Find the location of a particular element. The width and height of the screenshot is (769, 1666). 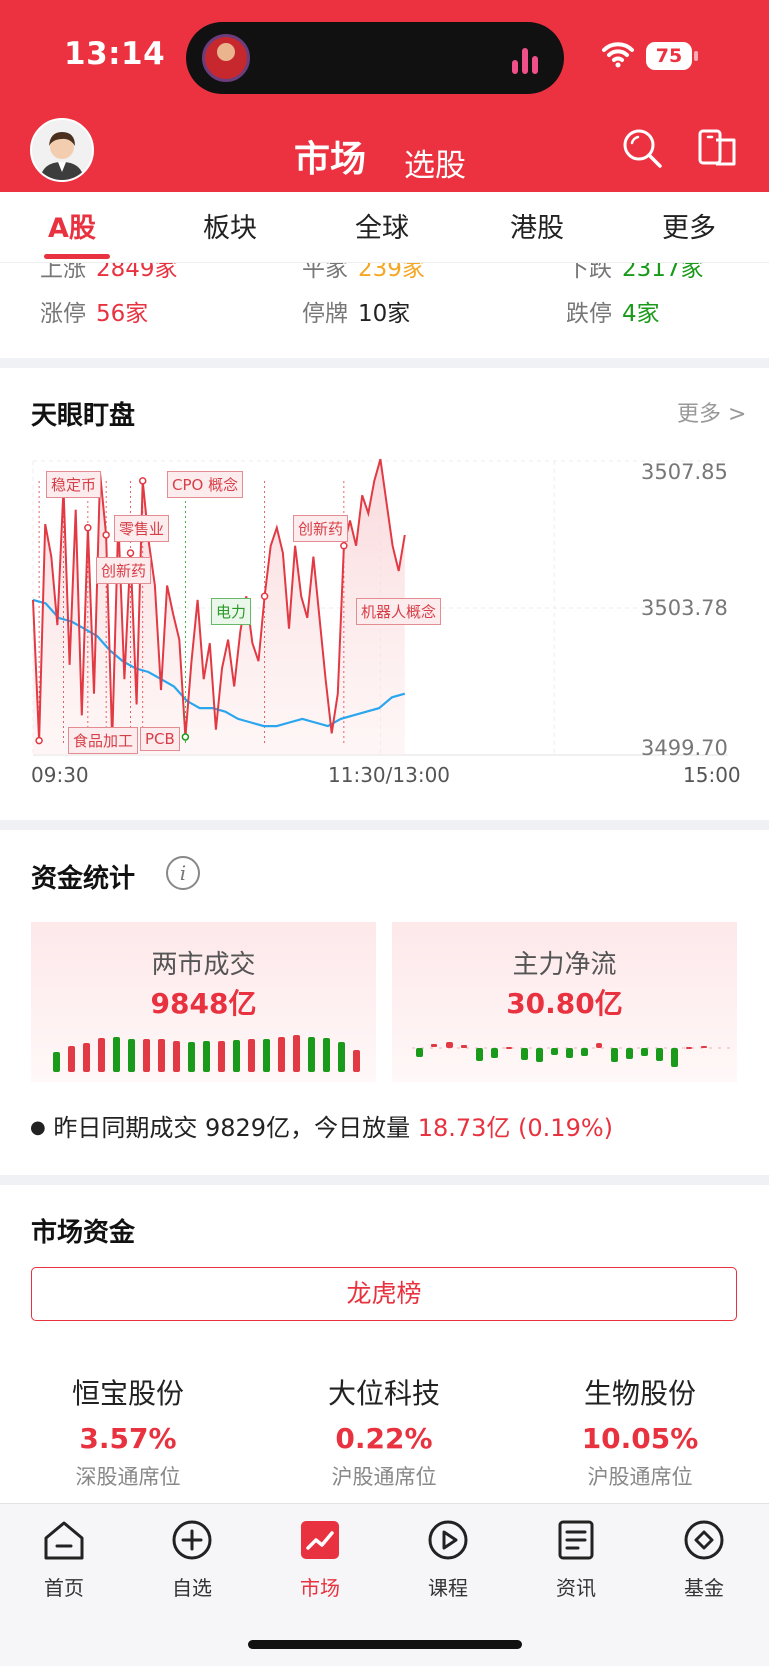

stat-limit-down: 跌停 4家 is located at coordinates (613, 314).